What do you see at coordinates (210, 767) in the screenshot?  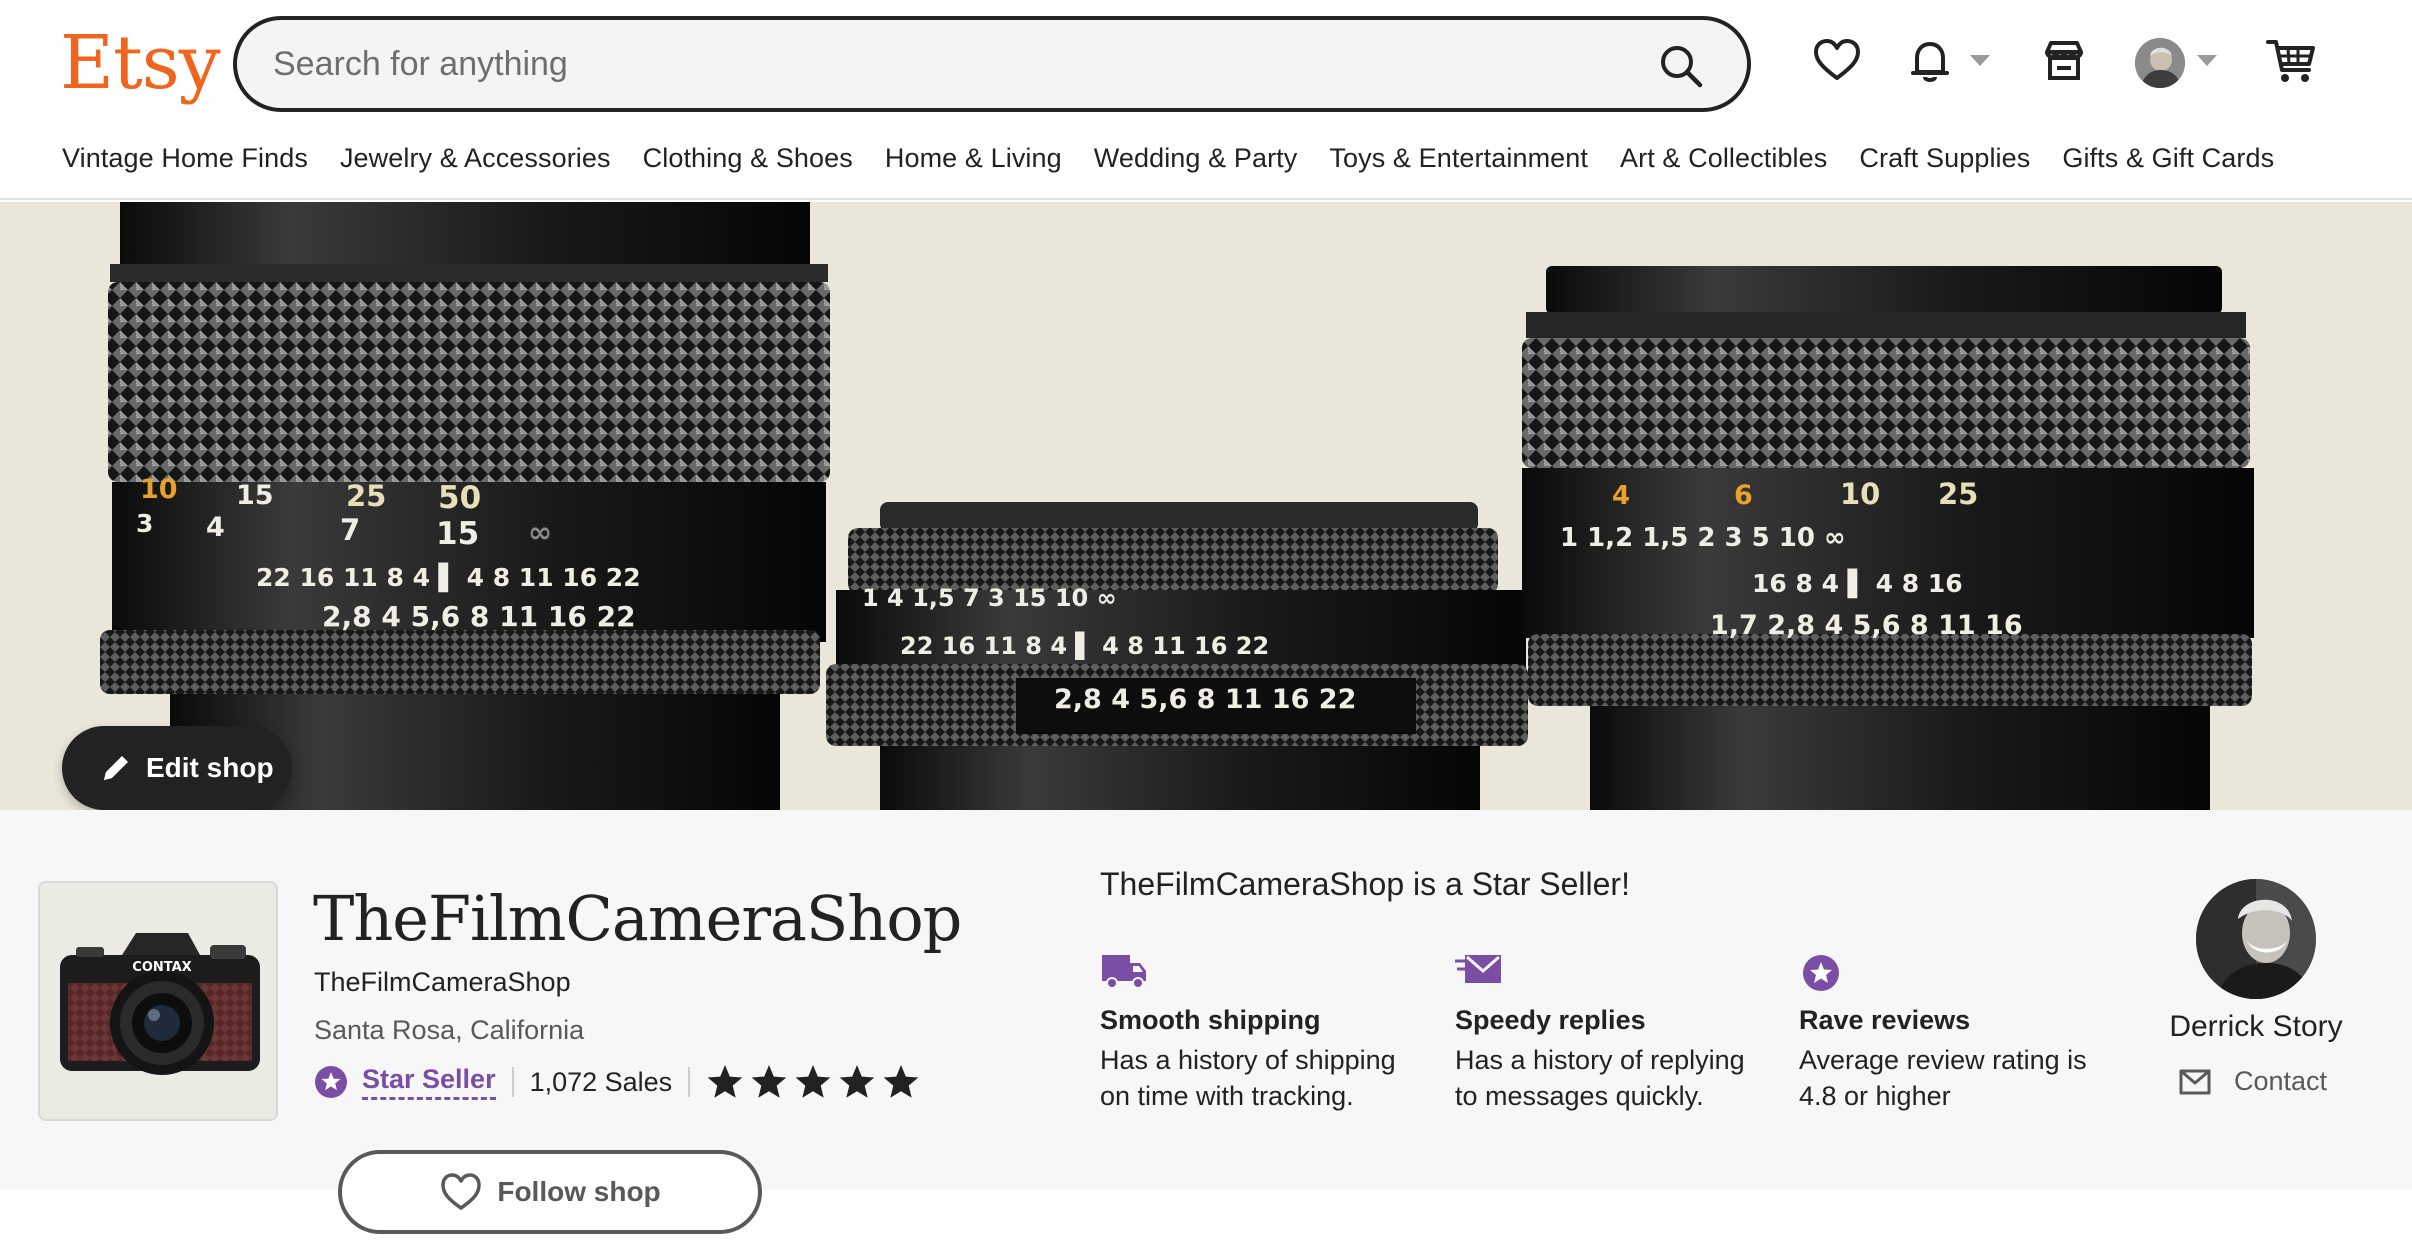 I see `edit-shop-label: Edit shop` at bounding box center [210, 767].